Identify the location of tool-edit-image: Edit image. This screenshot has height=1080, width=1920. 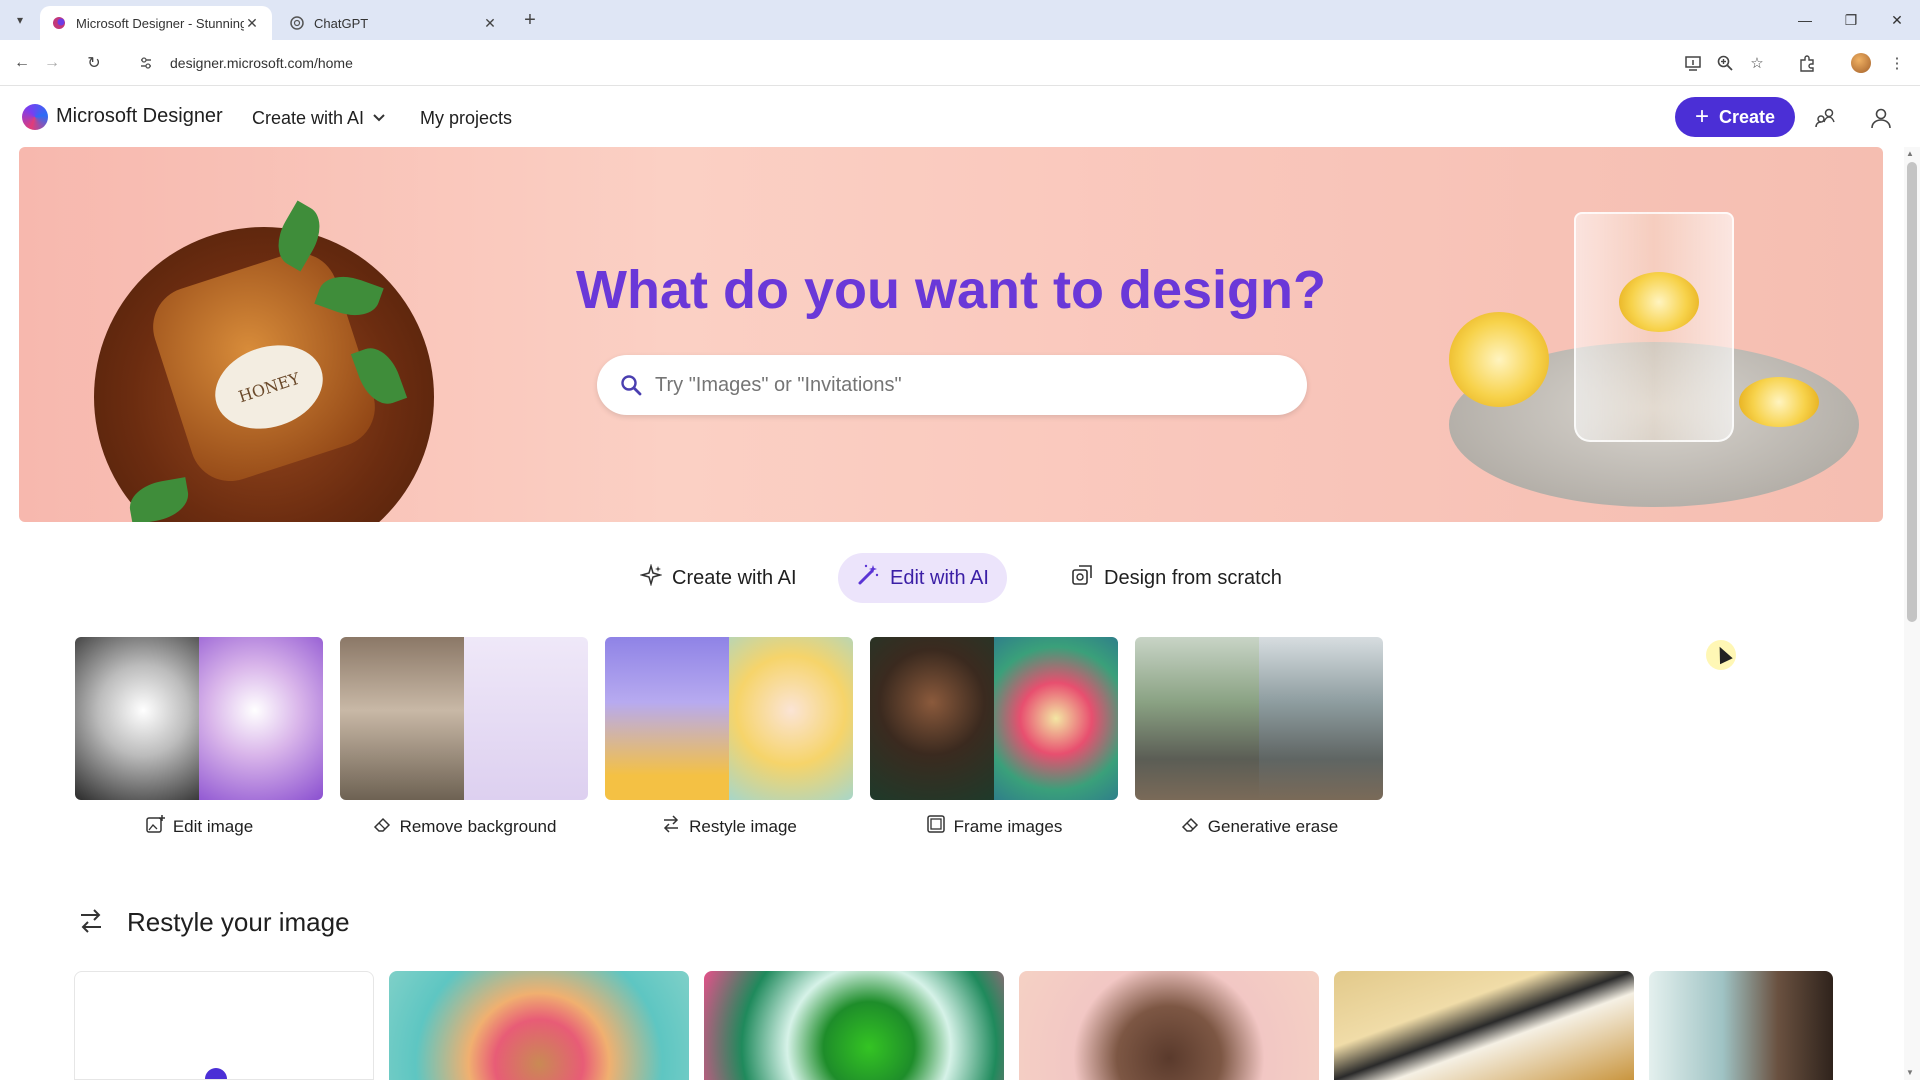
(199, 738).